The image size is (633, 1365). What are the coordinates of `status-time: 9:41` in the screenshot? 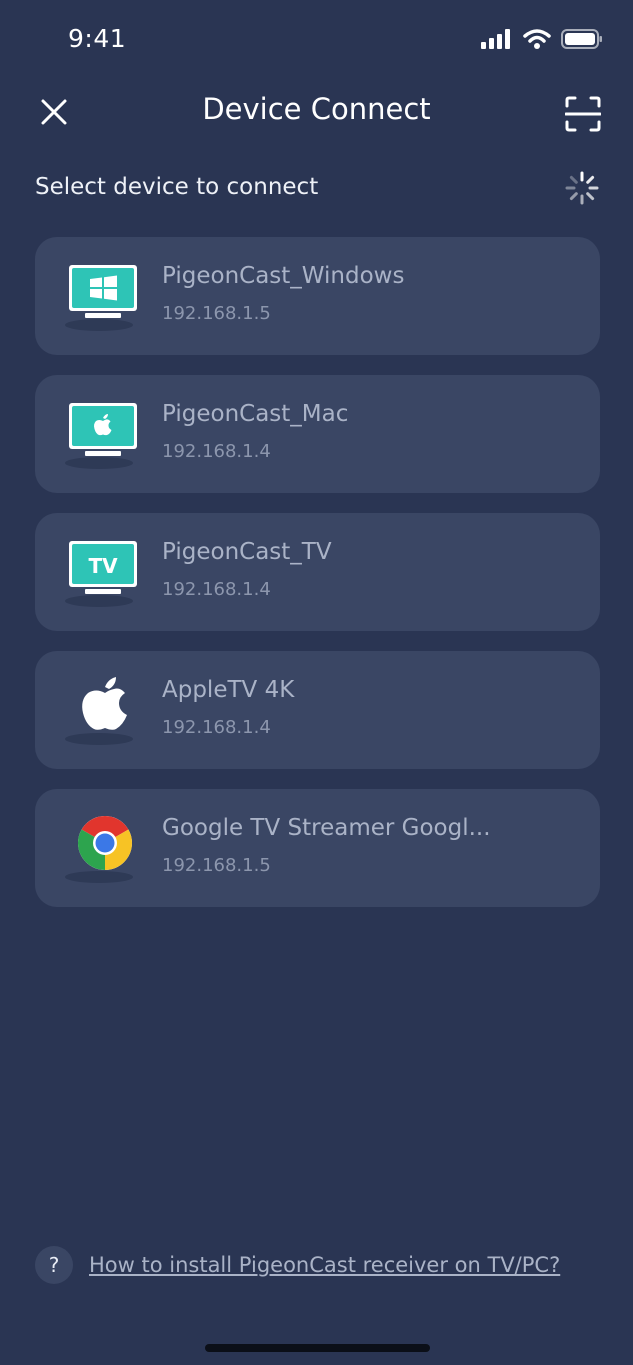 It's located at (97, 38).